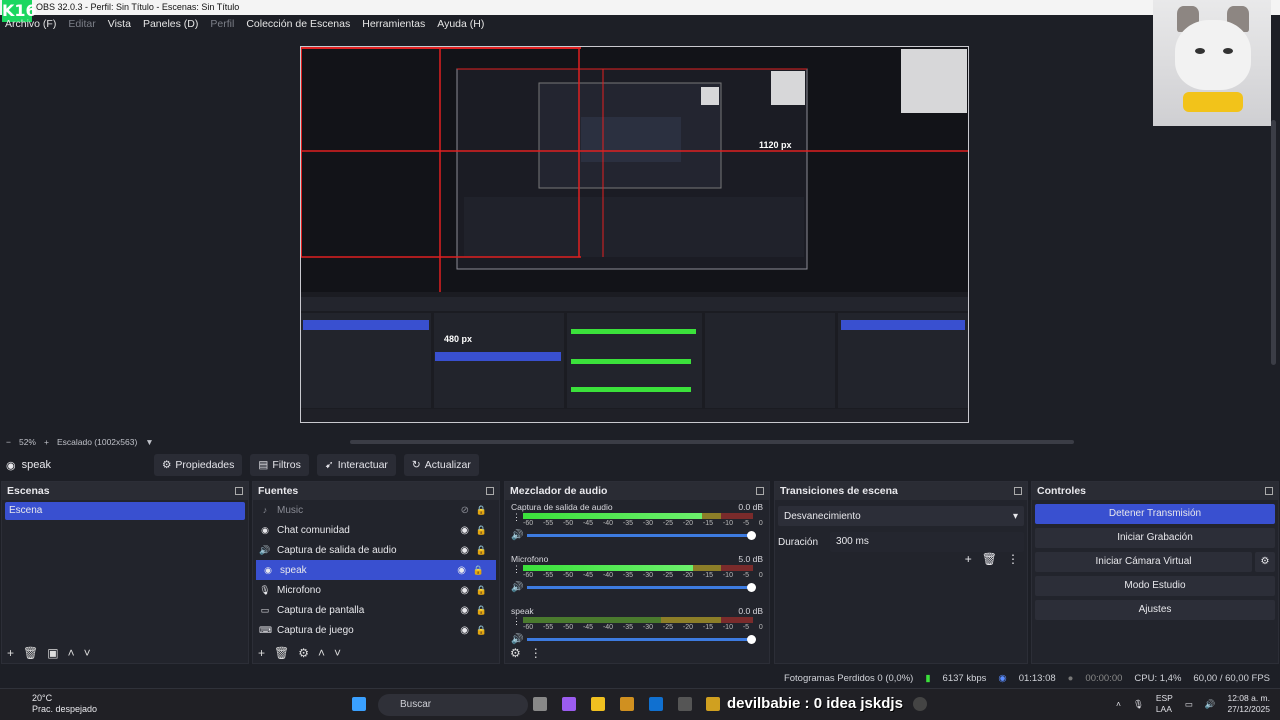 The width and height of the screenshot is (1280, 720). I want to click on source-item-mic: 🎙 Microfono ◉ 🔒, so click(376, 590).